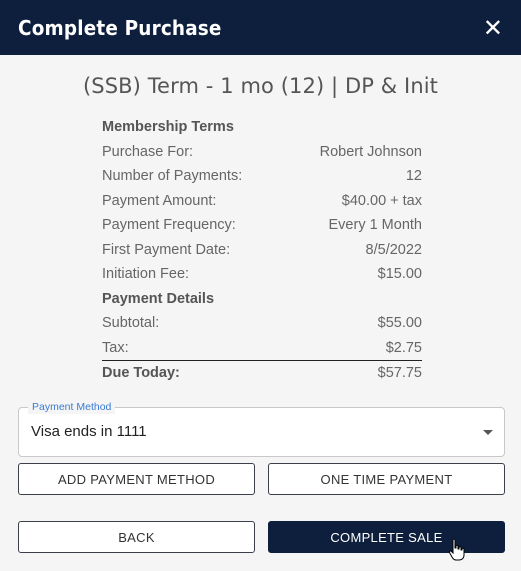 Image resolution: width=521 pixels, height=571 pixels. I want to click on term-row-payment-amount: Payment Amount: $40.00 + tax, so click(262, 201).